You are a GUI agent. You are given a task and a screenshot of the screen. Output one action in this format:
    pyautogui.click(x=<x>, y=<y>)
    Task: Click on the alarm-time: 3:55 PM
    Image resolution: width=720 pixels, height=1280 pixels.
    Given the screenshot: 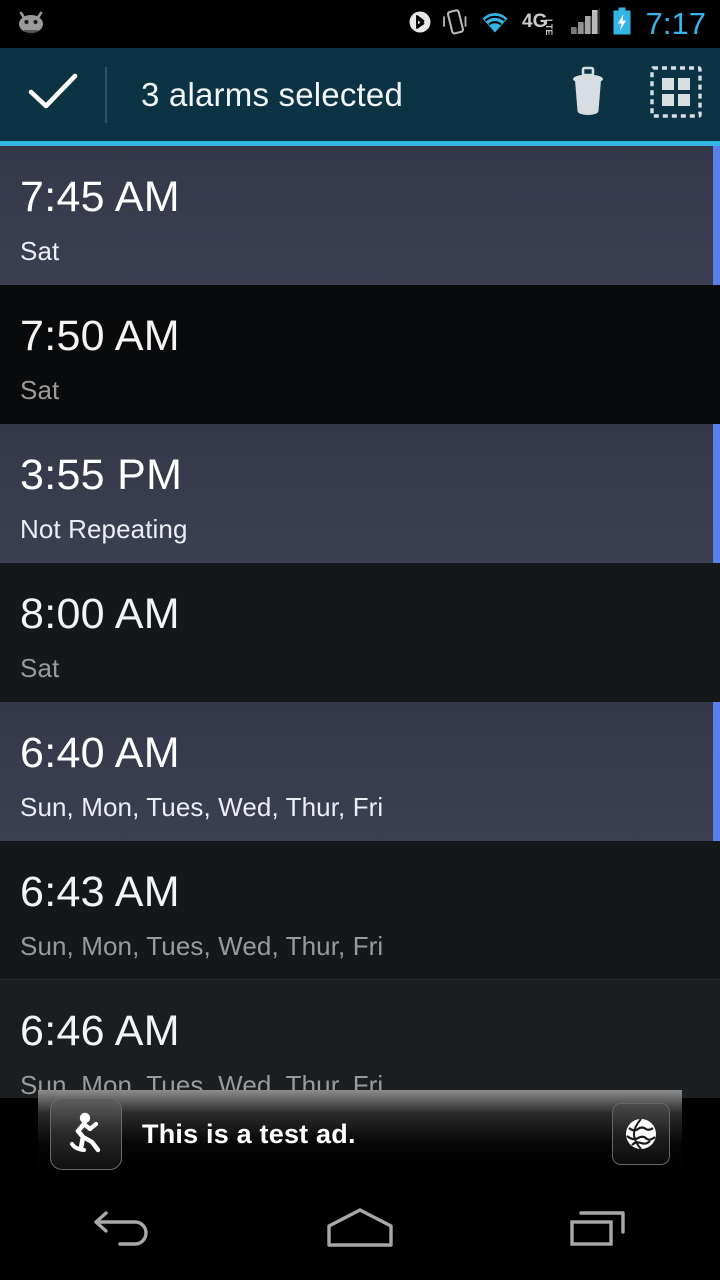 What is the action you would take?
    pyautogui.click(x=101, y=475)
    